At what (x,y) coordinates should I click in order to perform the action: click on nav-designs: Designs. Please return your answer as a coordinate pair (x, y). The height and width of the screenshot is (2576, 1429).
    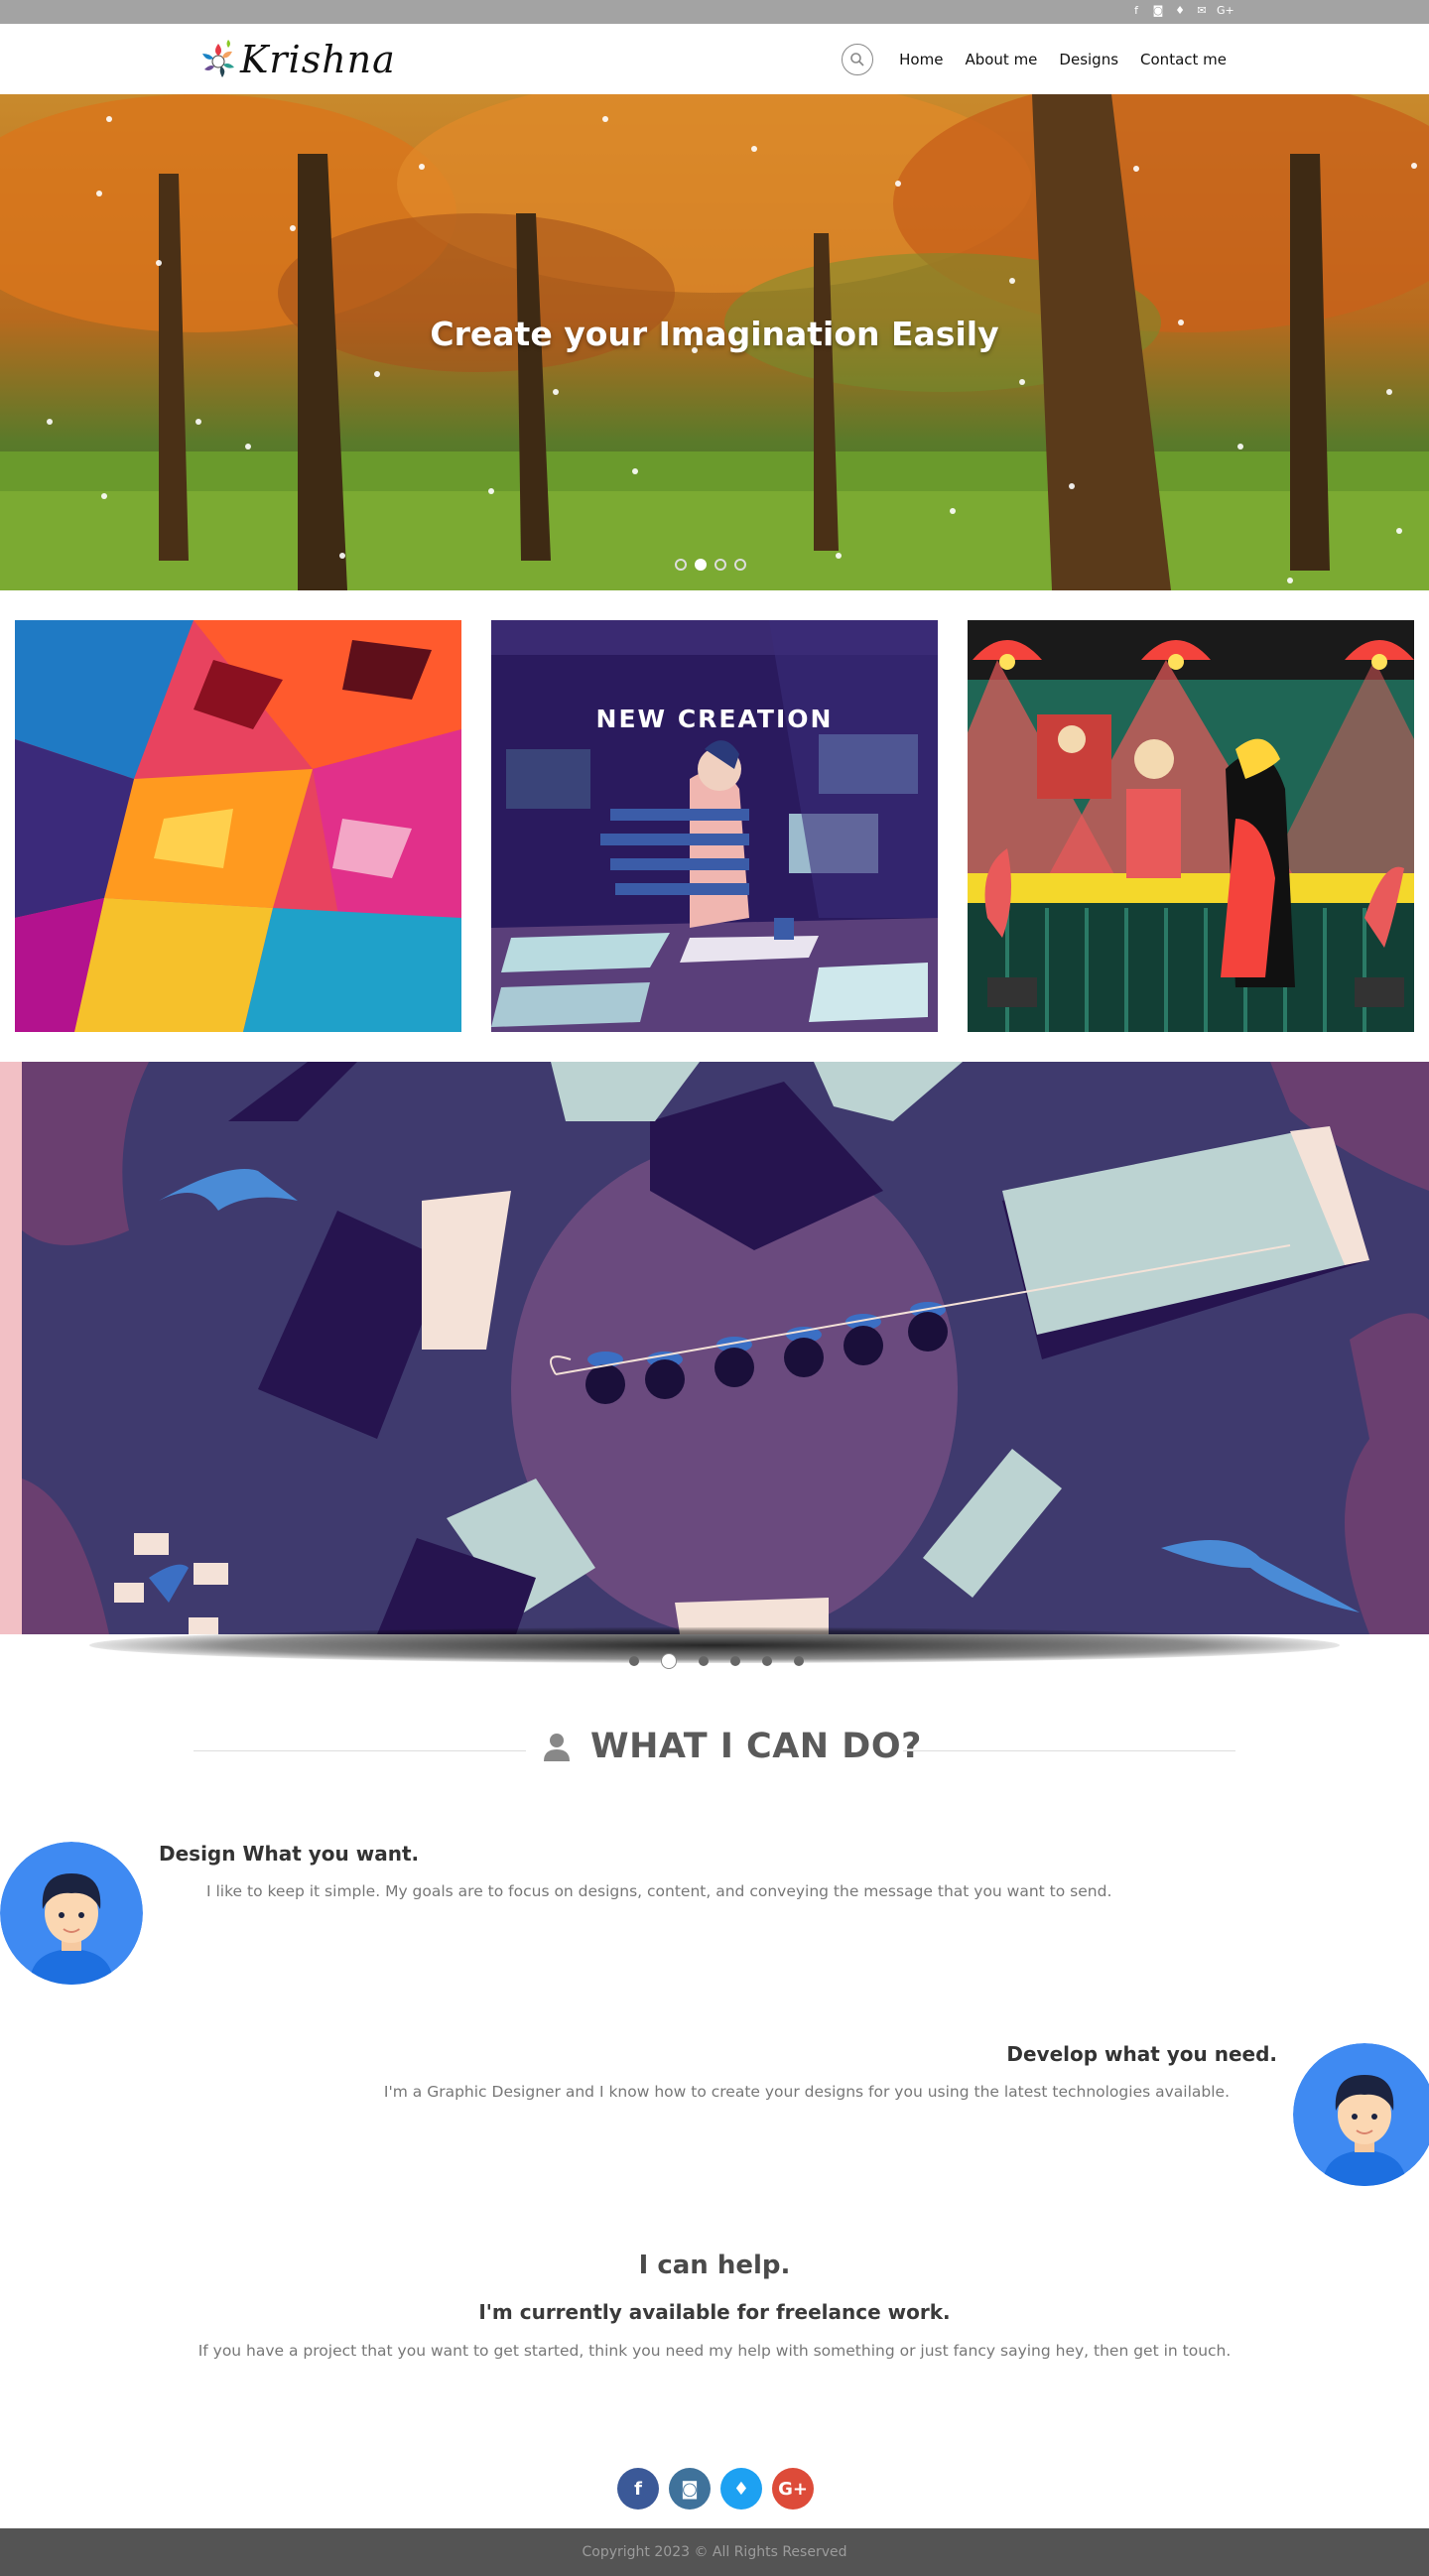
    Looking at the image, I should click on (1088, 60).